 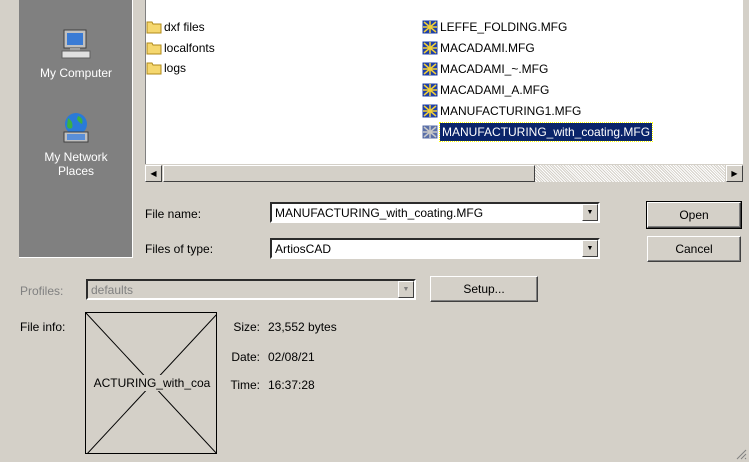 What do you see at coordinates (180, 48) in the screenshot?
I see `folder-item: localfonts` at bounding box center [180, 48].